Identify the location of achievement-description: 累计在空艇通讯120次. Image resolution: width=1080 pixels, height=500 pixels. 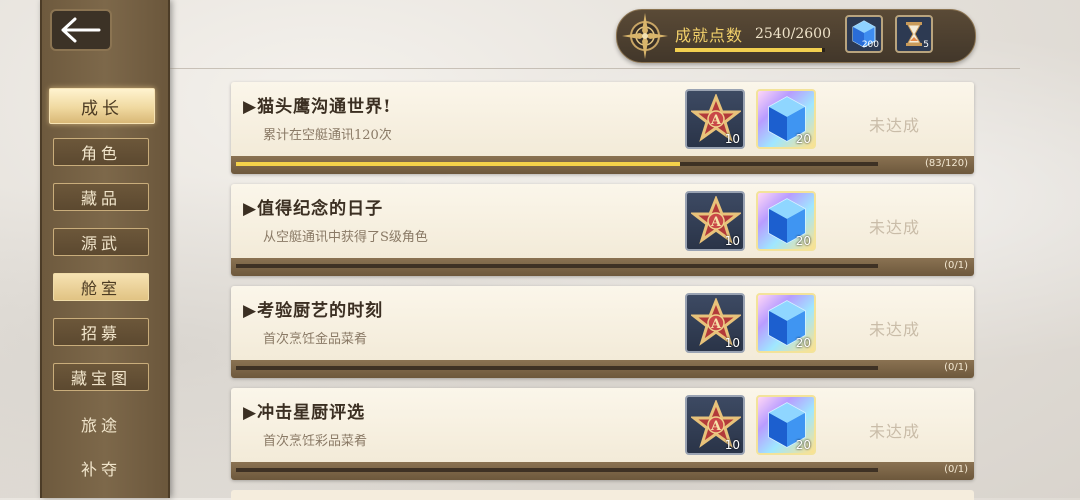
(327, 135).